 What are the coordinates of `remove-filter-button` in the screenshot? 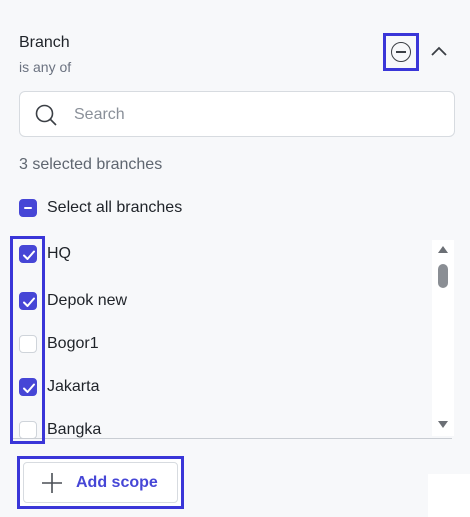 It's located at (401, 52).